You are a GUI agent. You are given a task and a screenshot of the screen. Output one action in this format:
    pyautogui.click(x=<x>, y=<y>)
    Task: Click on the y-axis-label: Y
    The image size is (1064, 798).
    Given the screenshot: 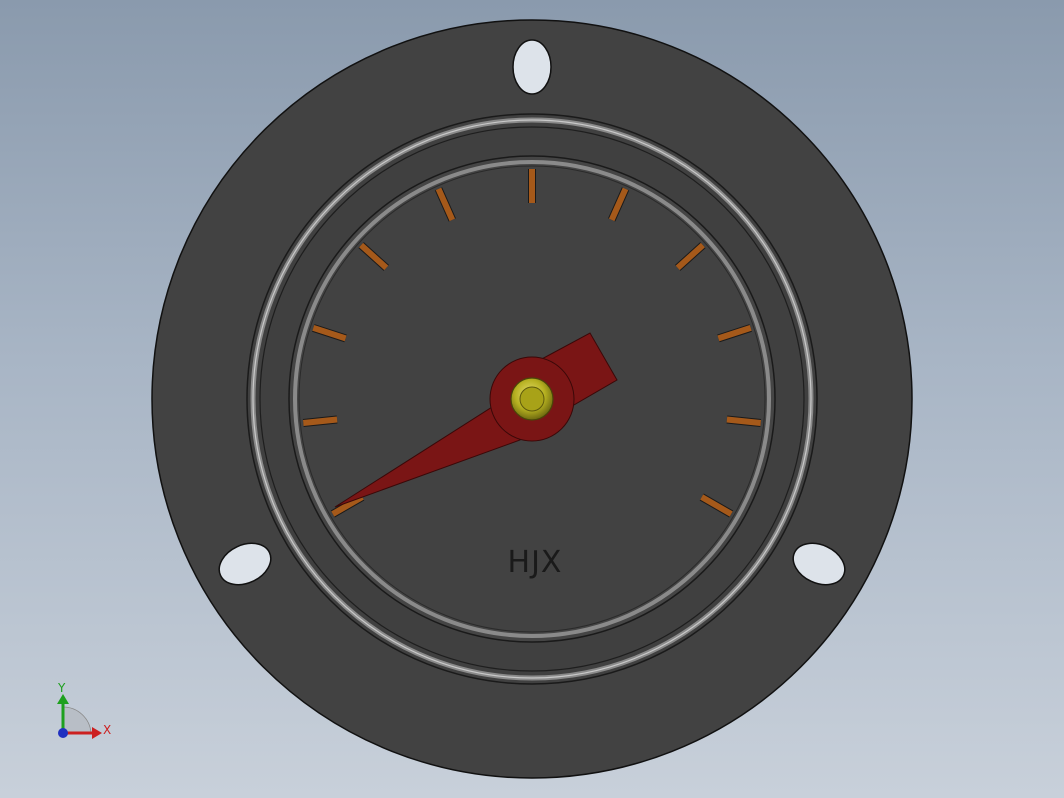 What is the action you would take?
    pyautogui.click(x=61, y=688)
    